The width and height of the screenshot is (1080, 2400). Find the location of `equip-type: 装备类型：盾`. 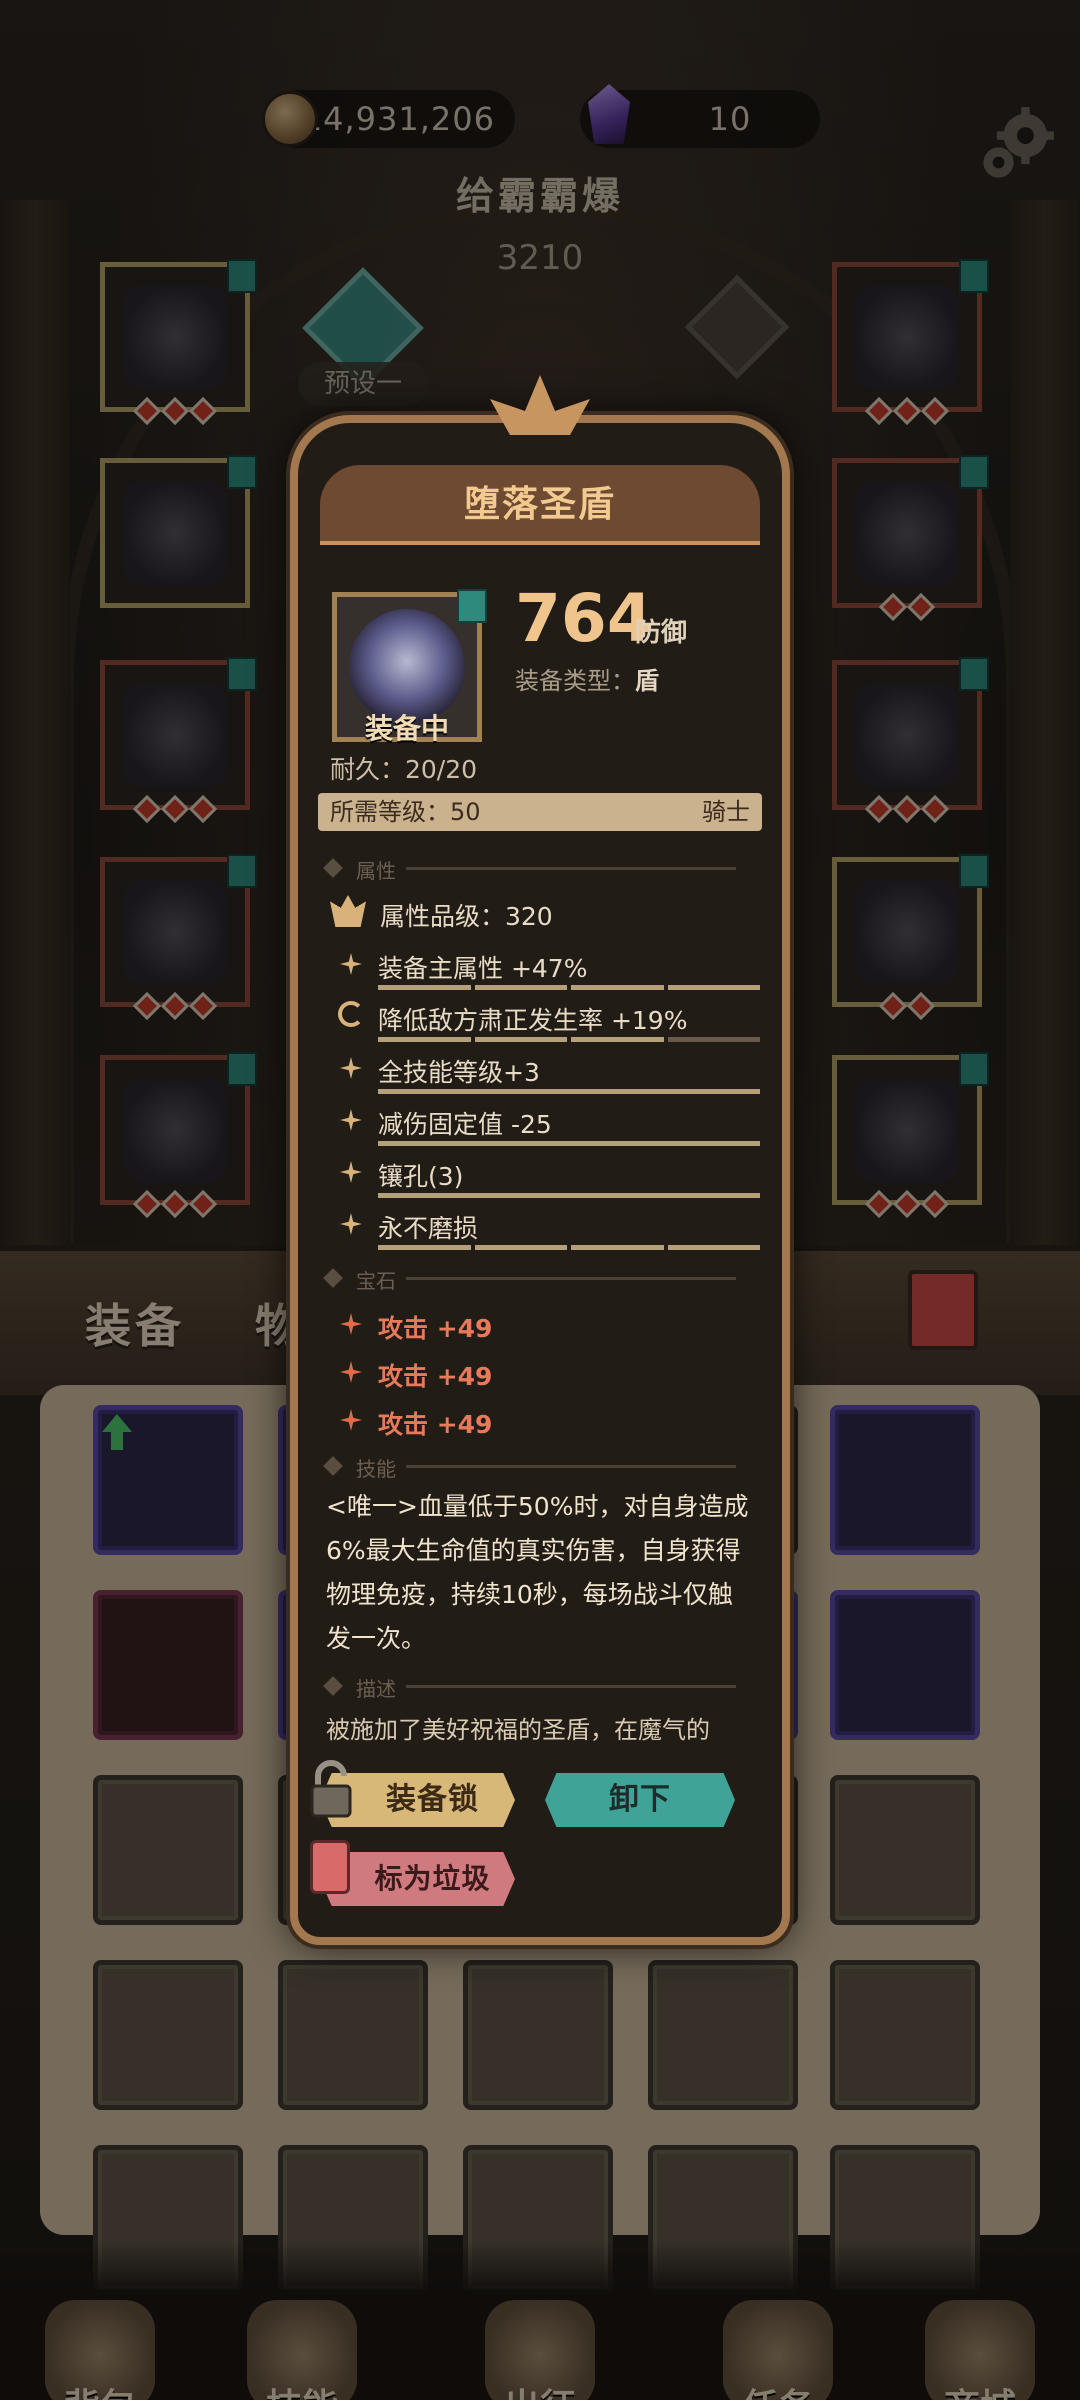

equip-type: 装备类型：盾 is located at coordinates (587, 678).